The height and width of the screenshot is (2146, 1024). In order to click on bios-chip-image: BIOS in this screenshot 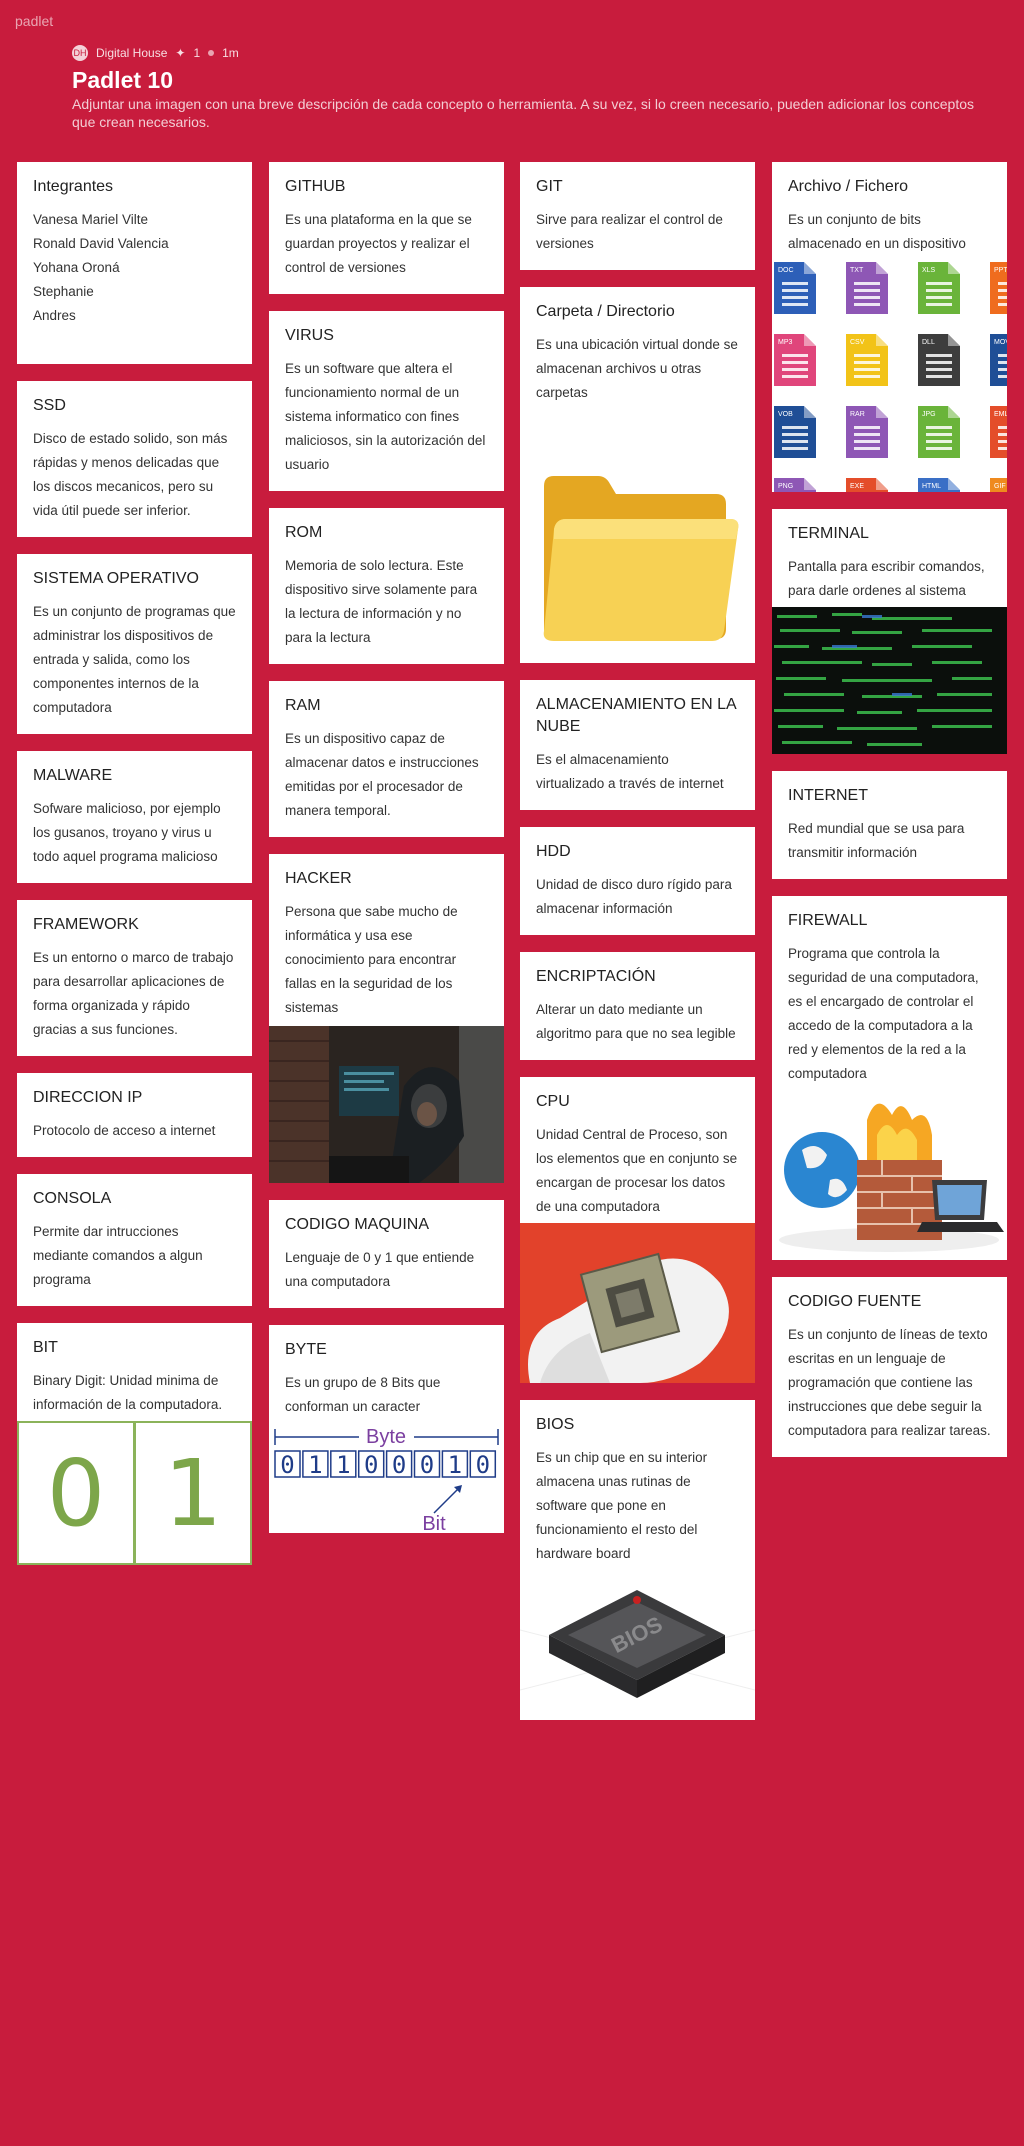, I will do `click(637, 1645)`.